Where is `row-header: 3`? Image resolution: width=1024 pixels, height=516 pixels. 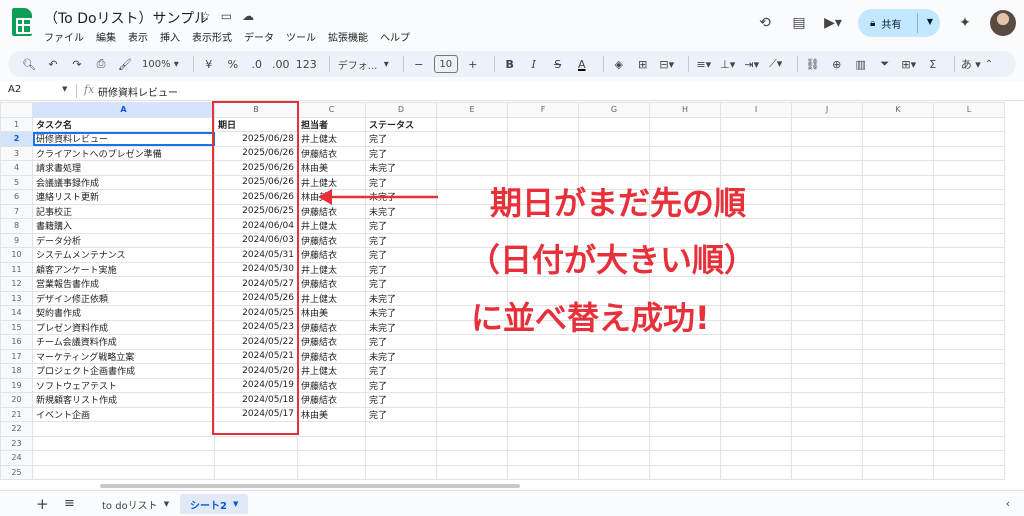 row-header: 3 is located at coordinates (16, 153).